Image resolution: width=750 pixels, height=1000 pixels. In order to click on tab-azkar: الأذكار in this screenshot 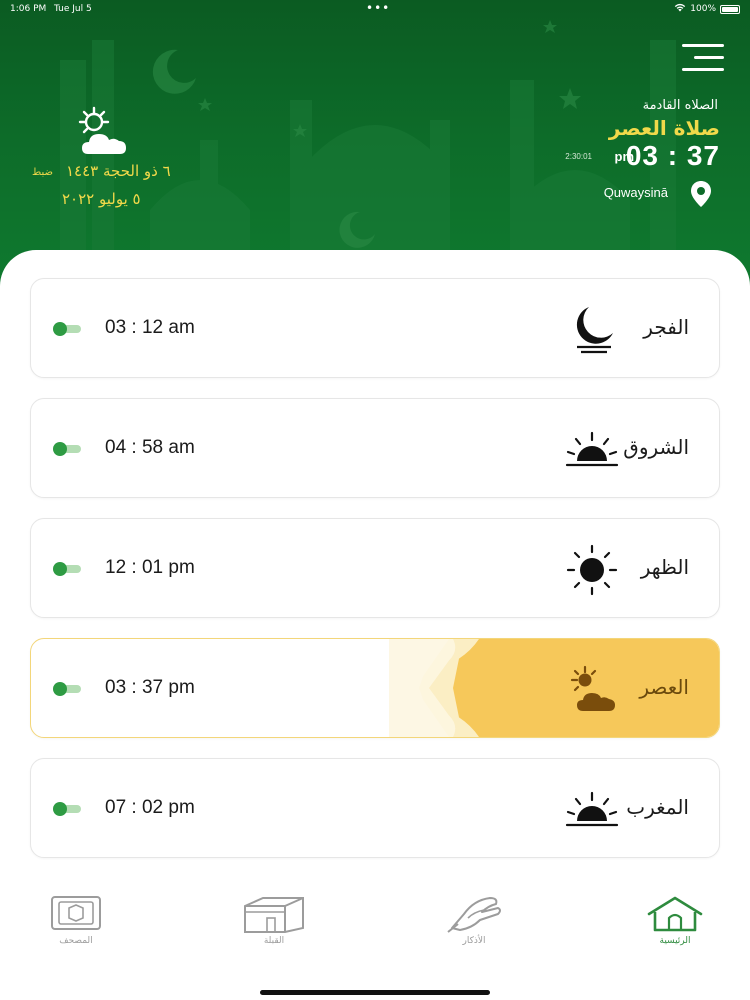, I will do `click(474, 924)`.